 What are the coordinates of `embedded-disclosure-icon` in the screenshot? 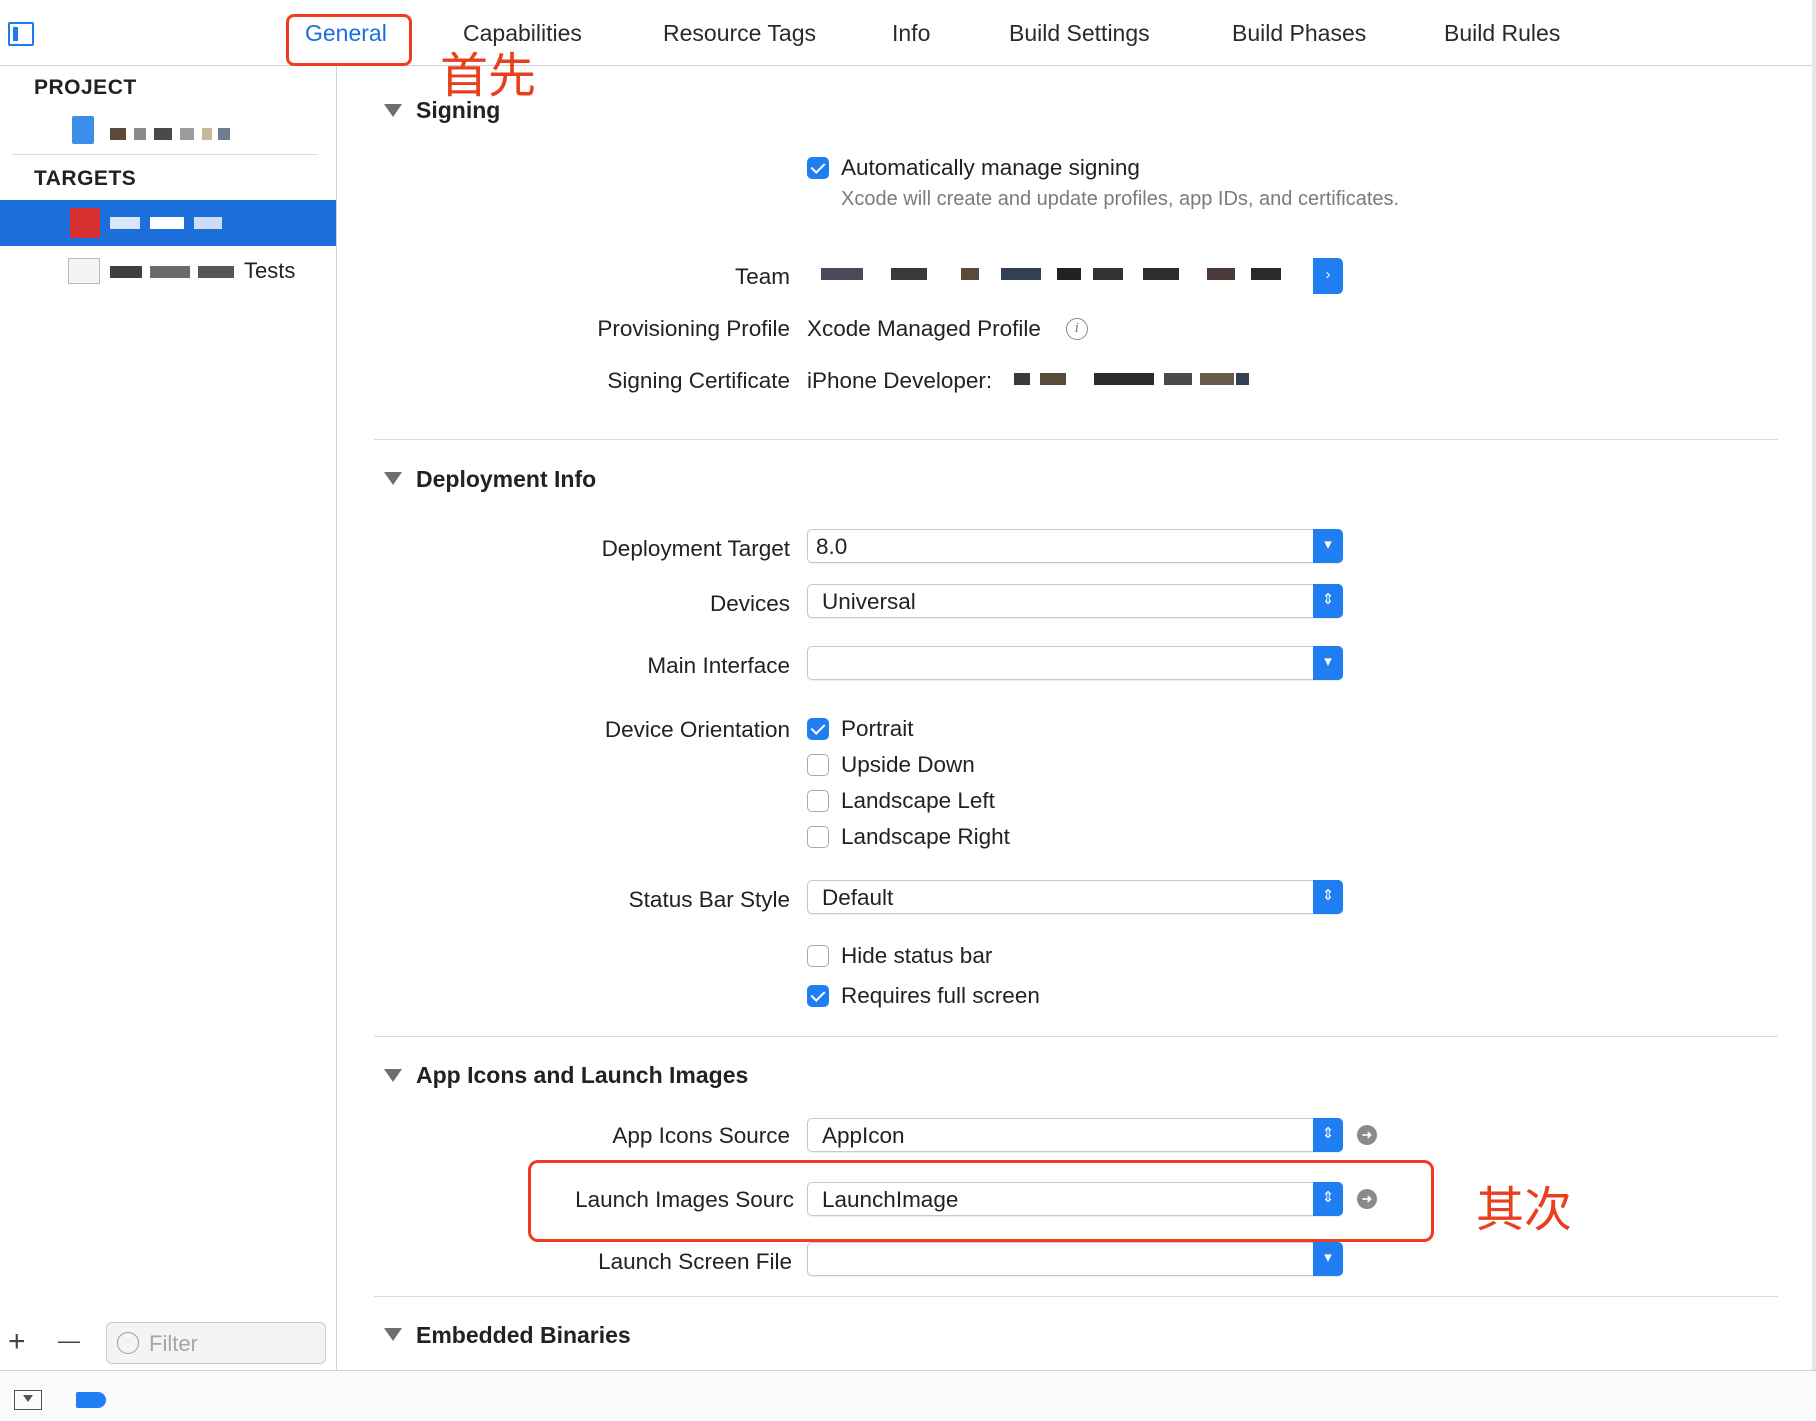 It's located at (393, 1334).